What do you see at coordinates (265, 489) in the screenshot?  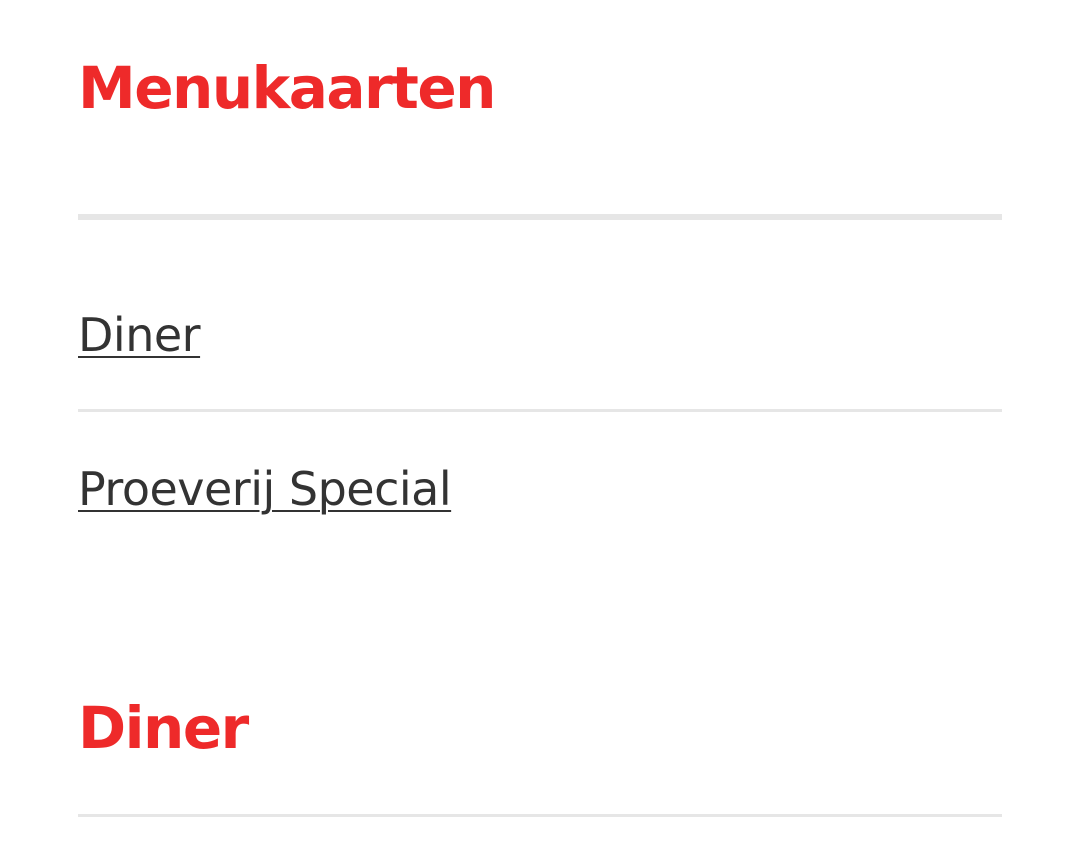 I see `menu-link-proeverij-special: Proeverij Special` at bounding box center [265, 489].